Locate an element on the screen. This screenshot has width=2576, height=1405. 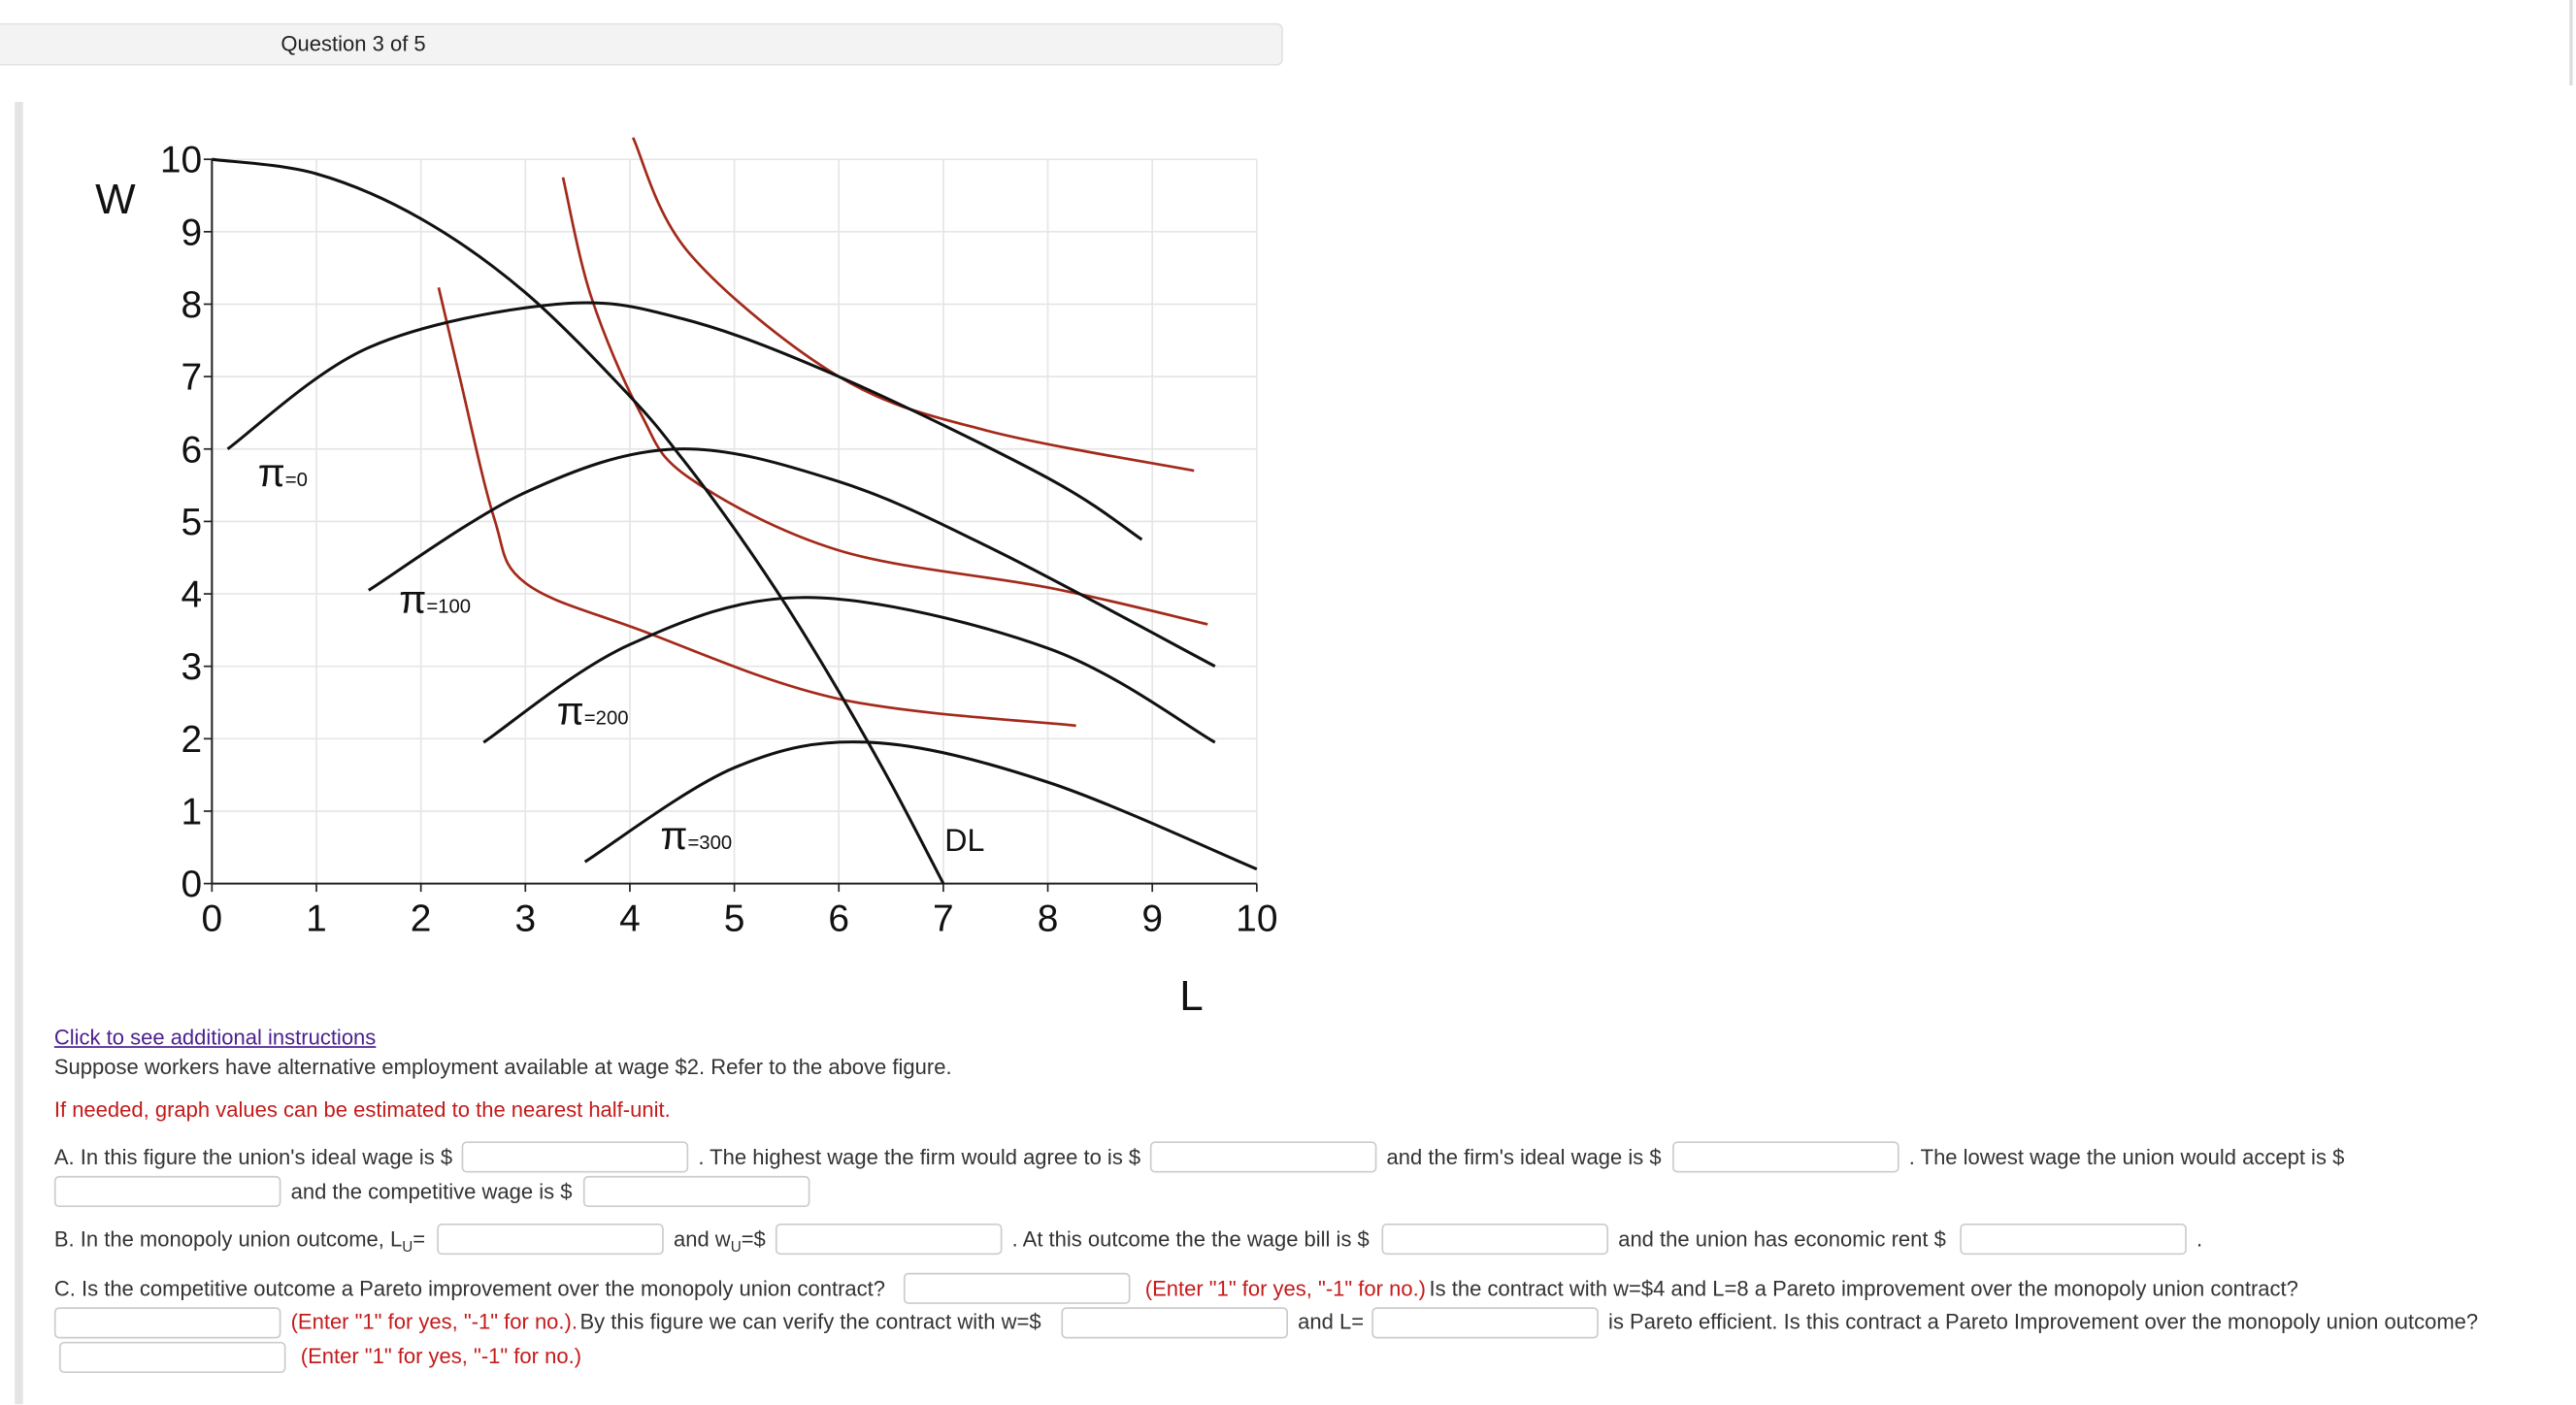
partB-text-5: . is located at coordinates (2199, 1239).